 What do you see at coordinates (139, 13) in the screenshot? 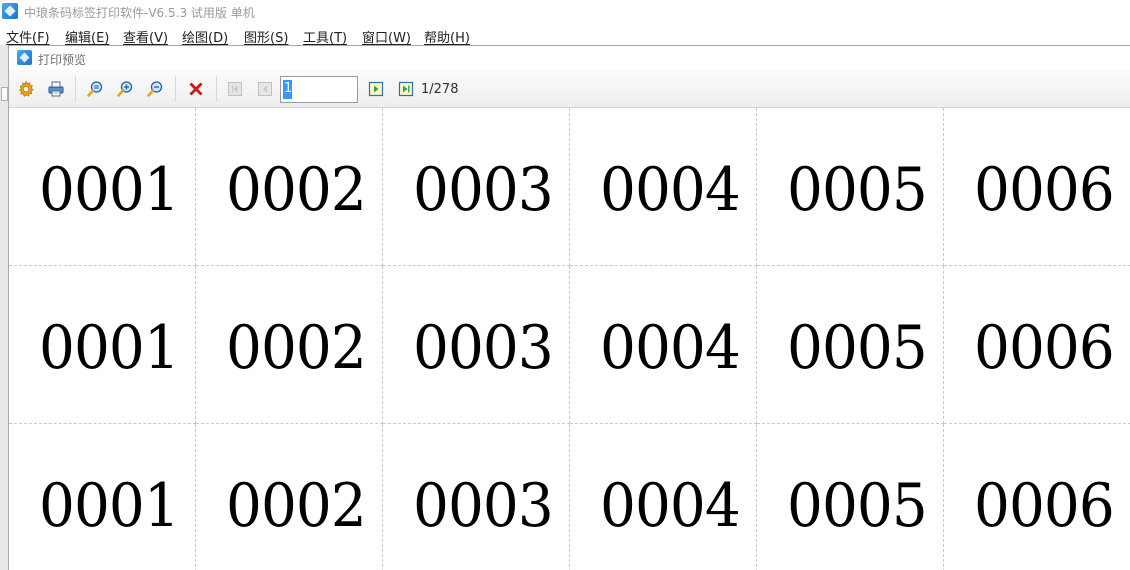
I see `app-title: 中琅条码标签打印软件-V6.5.3 试用版 单机` at bounding box center [139, 13].